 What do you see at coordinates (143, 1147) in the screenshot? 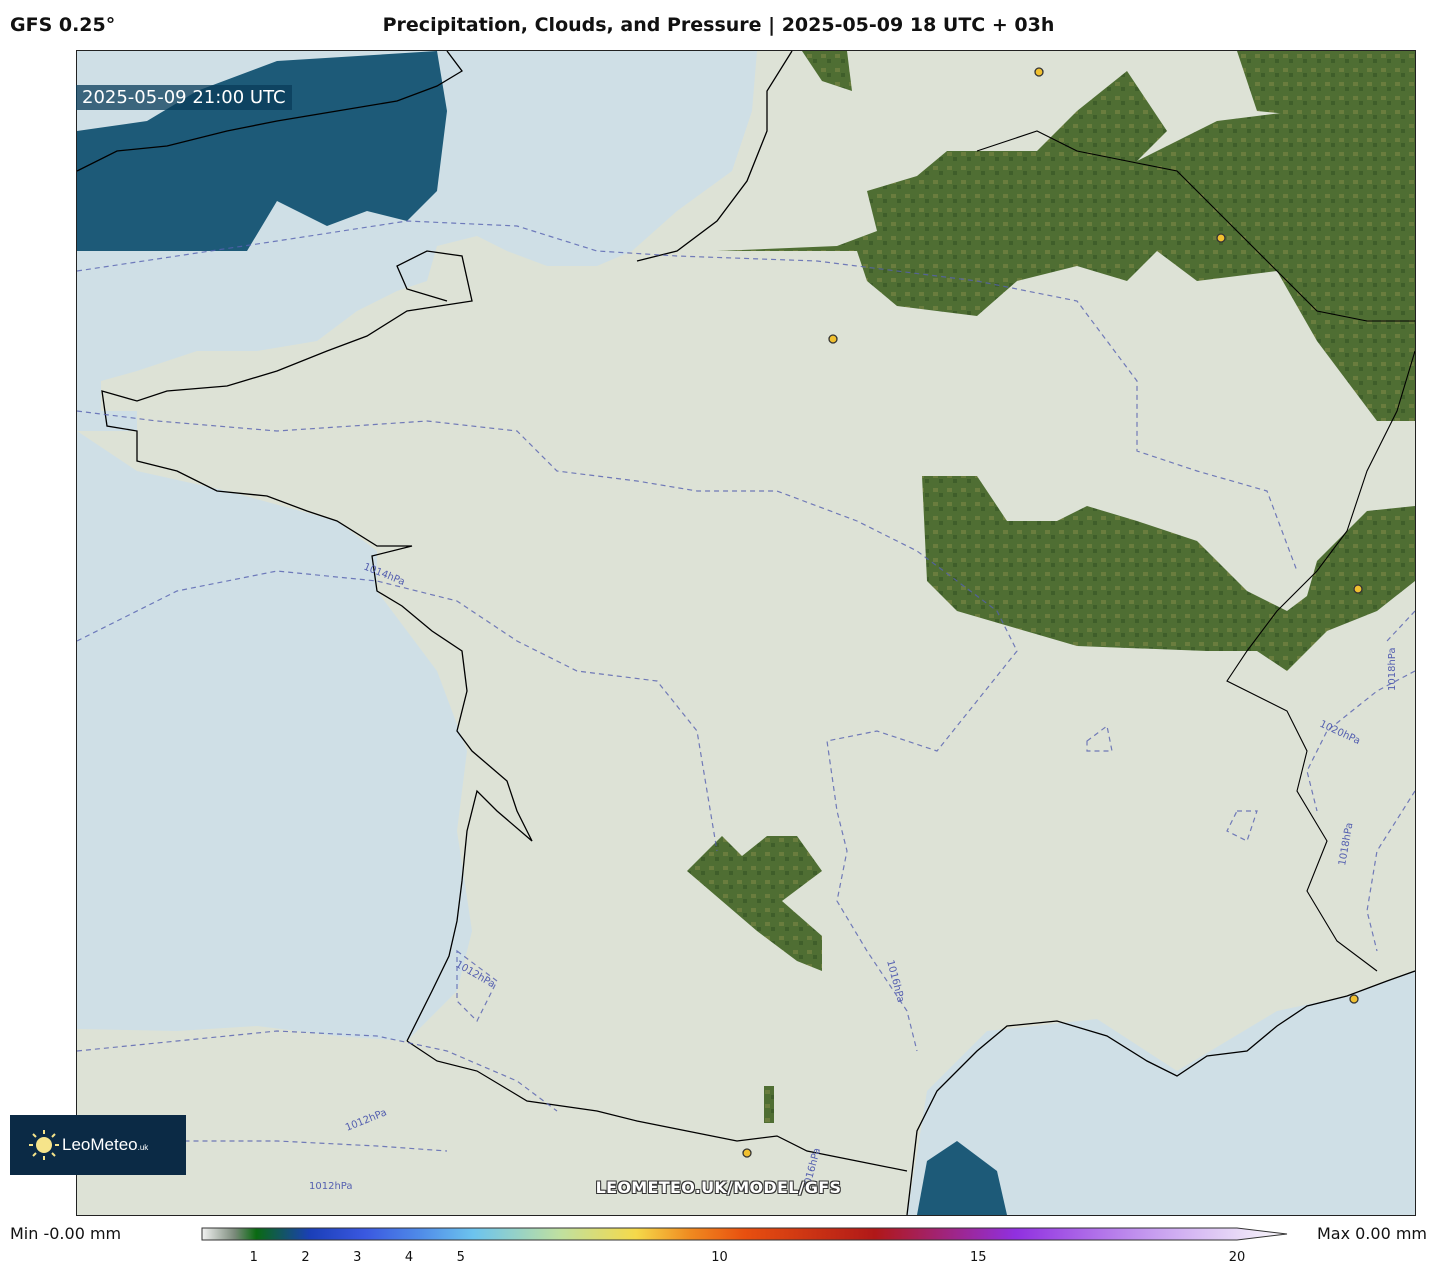
I see `logo-suffix: .uk` at bounding box center [143, 1147].